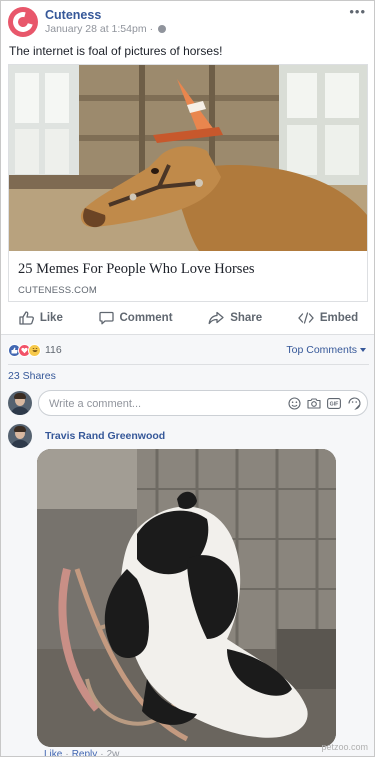 This screenshot has width=375, height=757. Describe the element at coordinates (51, 318) in the screenshot. I see `like-label: Like` at that location.